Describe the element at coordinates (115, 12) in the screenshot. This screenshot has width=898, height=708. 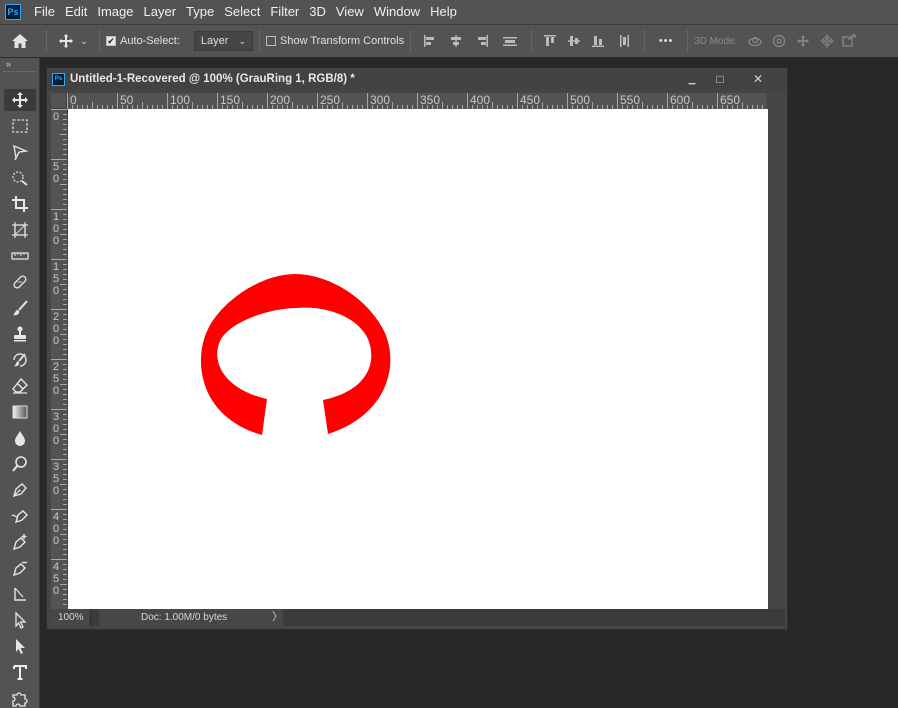
I see `menu-image: Image` at that location.